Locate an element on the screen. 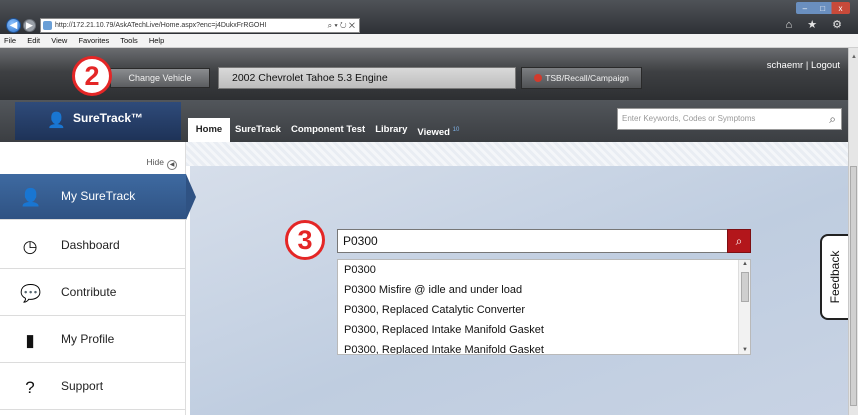  code-search-input: P0300 ⌕ is located at coordinates (544, 241).